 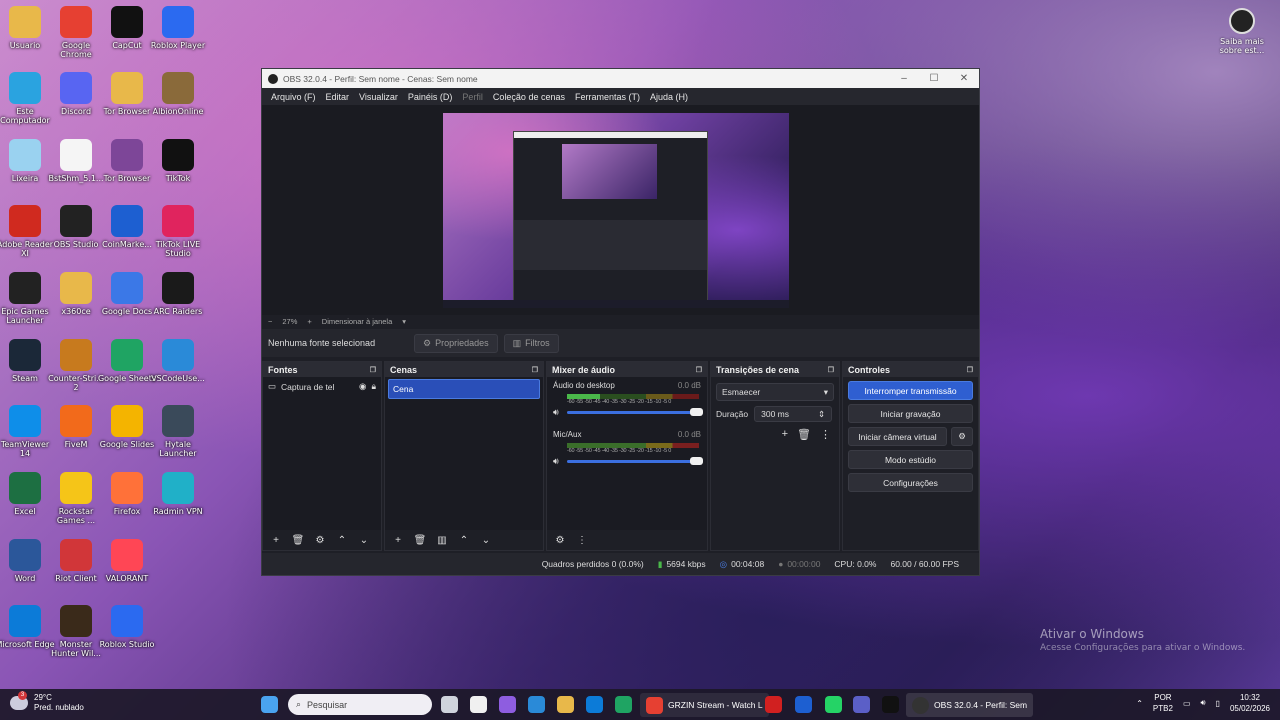 What do you see at coordinates (269, 704) in the screenshot?
I see `start-button` at bounding box center [269, 704].